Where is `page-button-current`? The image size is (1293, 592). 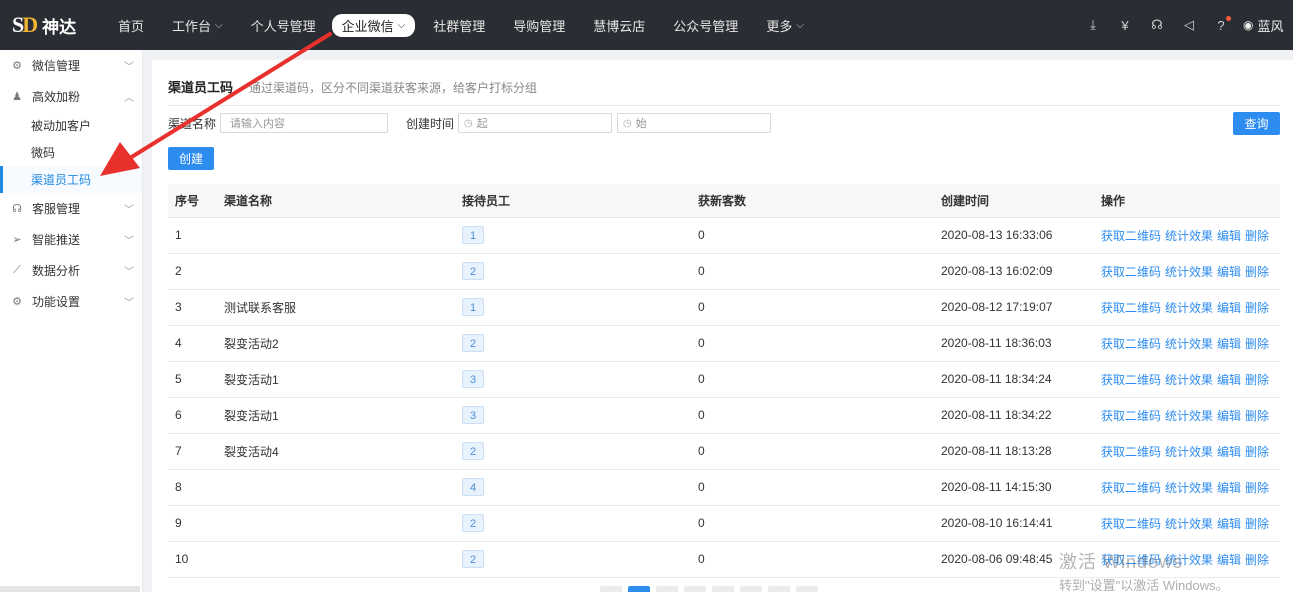
page-button-current is located at coordinates (639, 589).